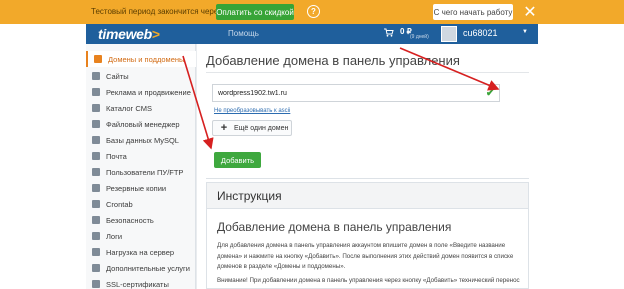 This screenshot has height=289, width=624. Describe the element at coordinates (96, 76) in the screenshot. I see `sites-icon` at that location.